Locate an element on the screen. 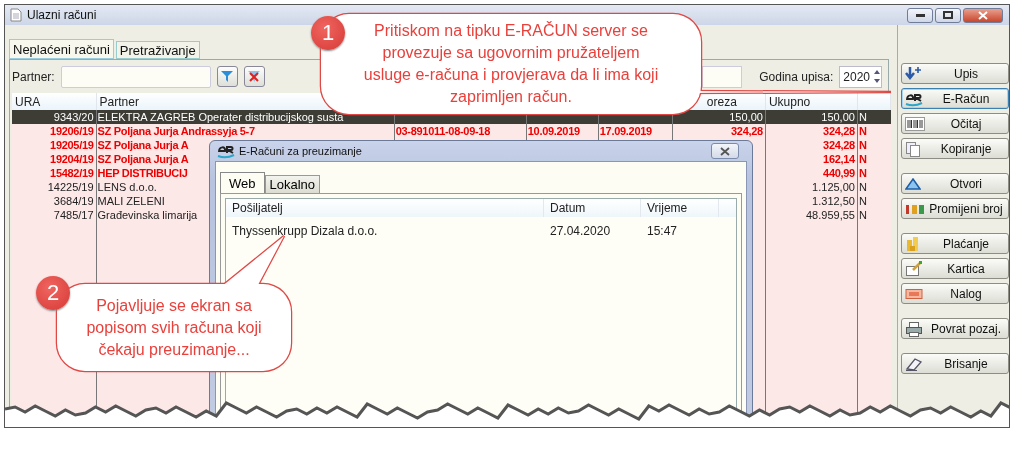 This screenshot has height=456, width=1024. table-cell-text: 27.04.2020 is located at coordinates (580, 231).